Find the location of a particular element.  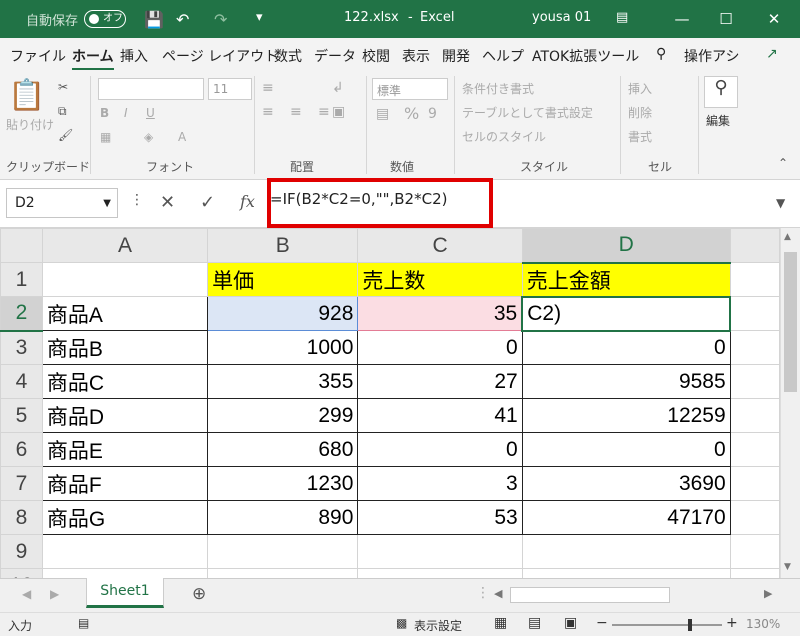

cell-a1 is located at coordinates (125, 279).